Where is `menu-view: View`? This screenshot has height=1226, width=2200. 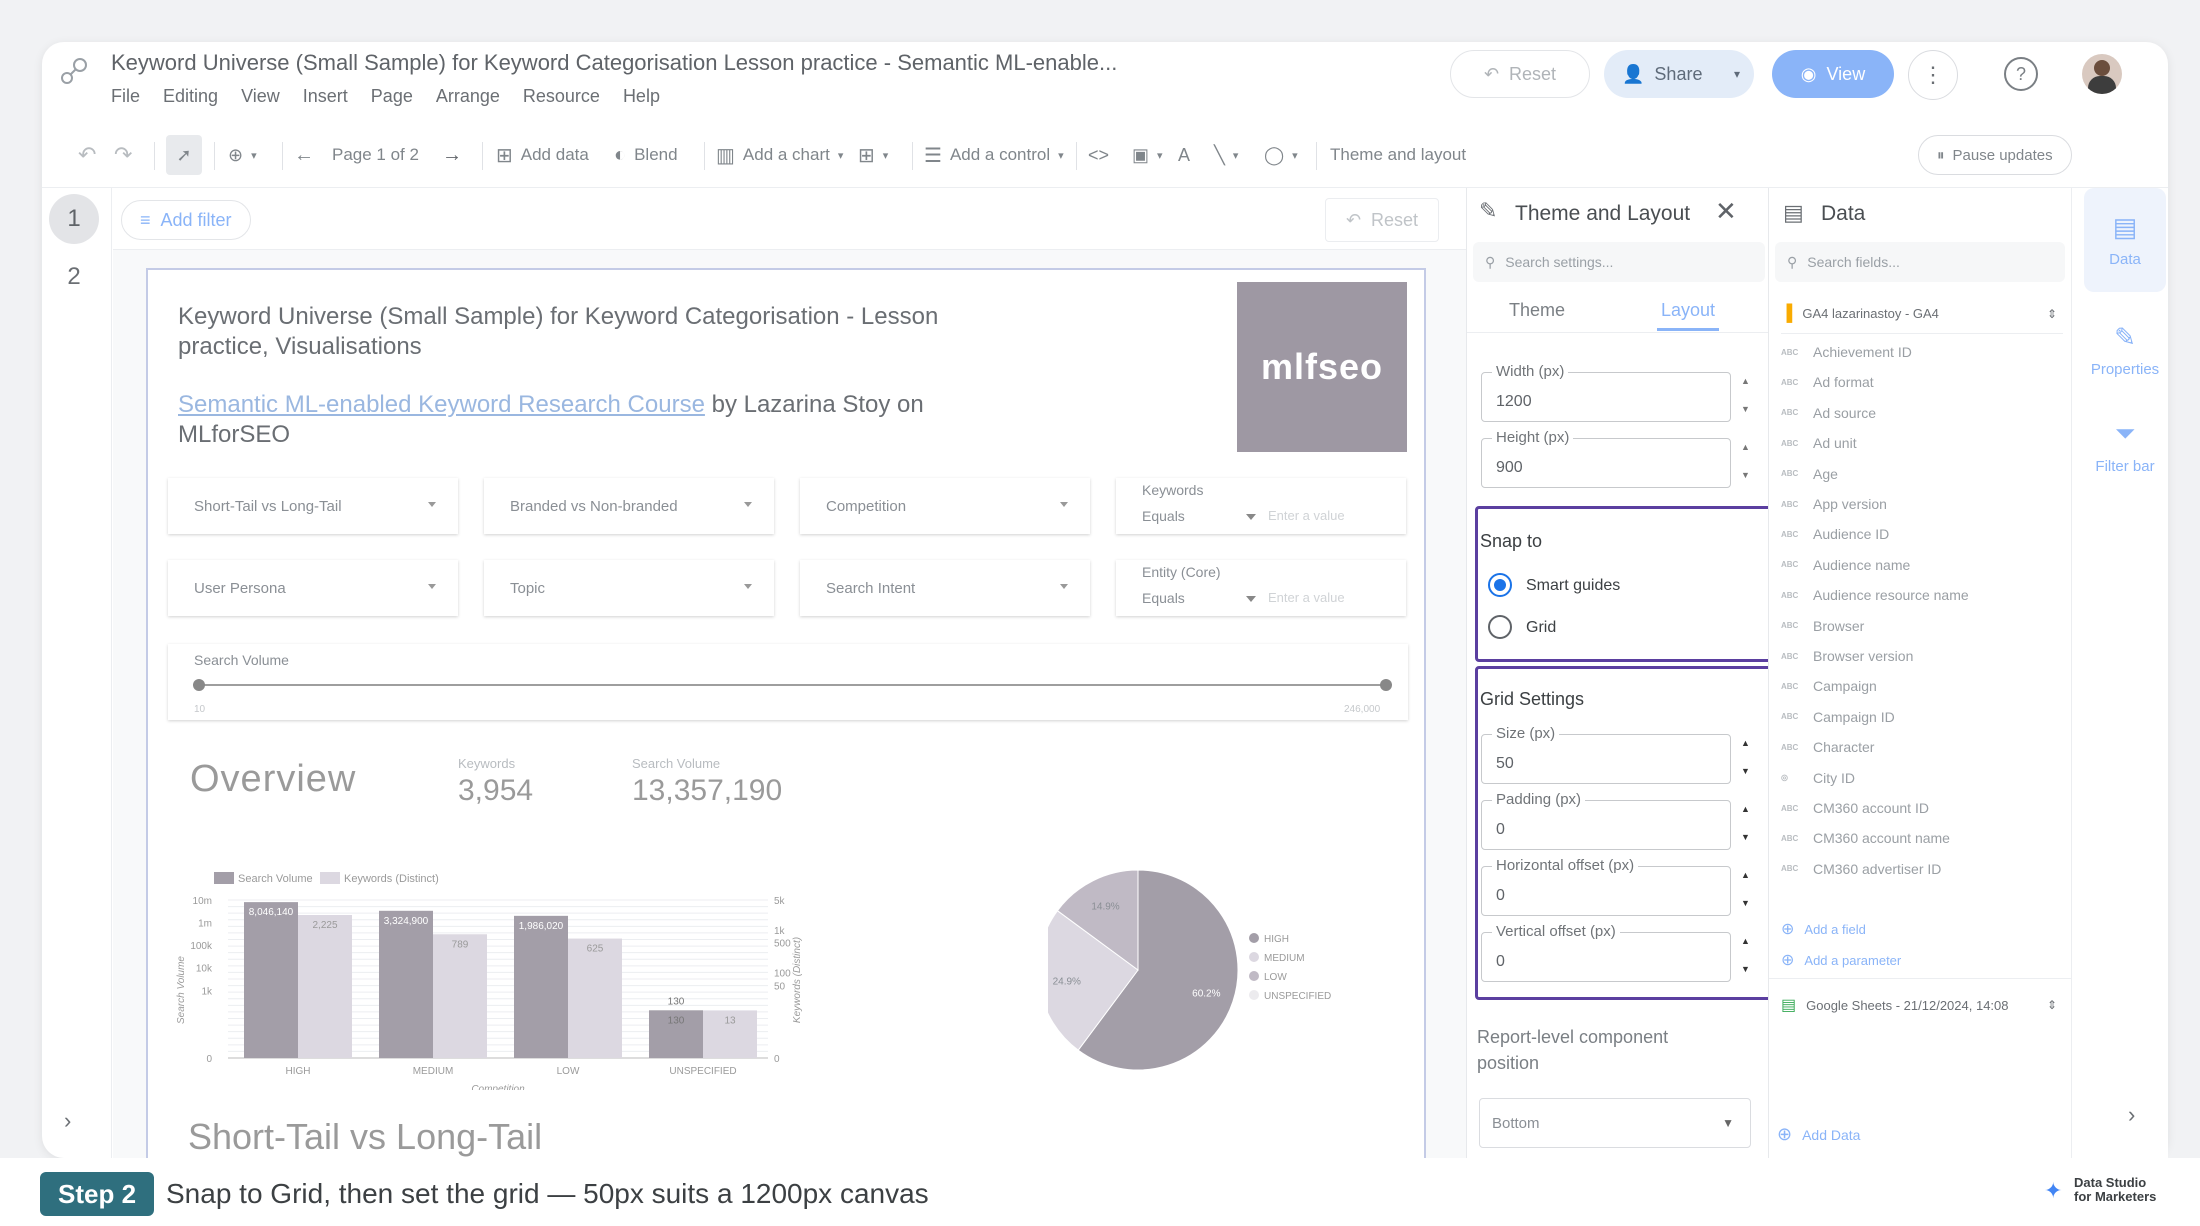
menu-view: View is located at coordinates (260, 96).